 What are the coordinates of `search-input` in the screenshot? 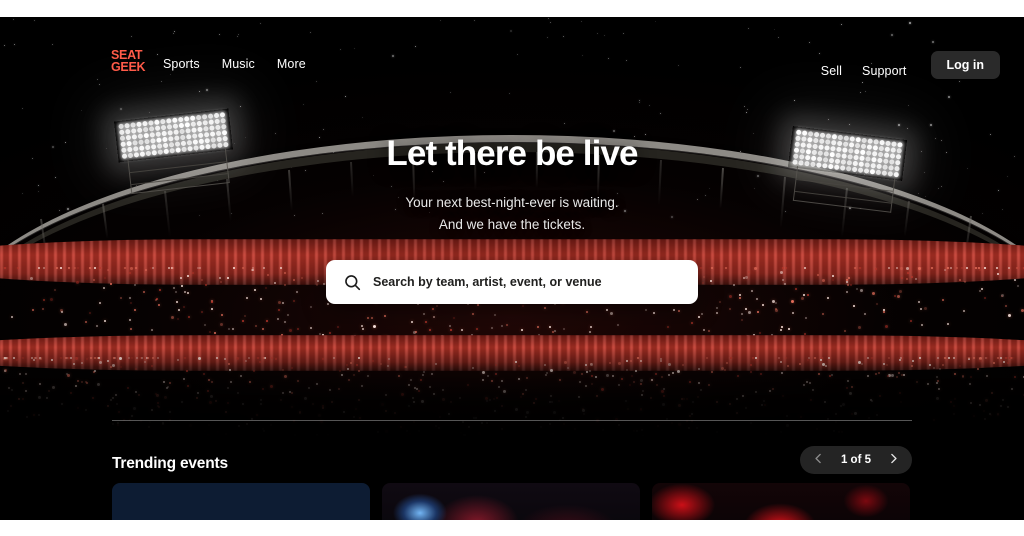 It's located at (535, 282).